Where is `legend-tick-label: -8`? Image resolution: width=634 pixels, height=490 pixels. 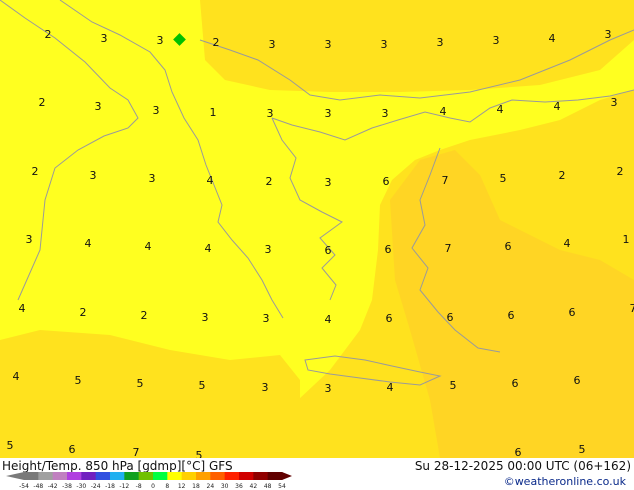
legend-tick-label: -8 is located at coordinates (139, 486).